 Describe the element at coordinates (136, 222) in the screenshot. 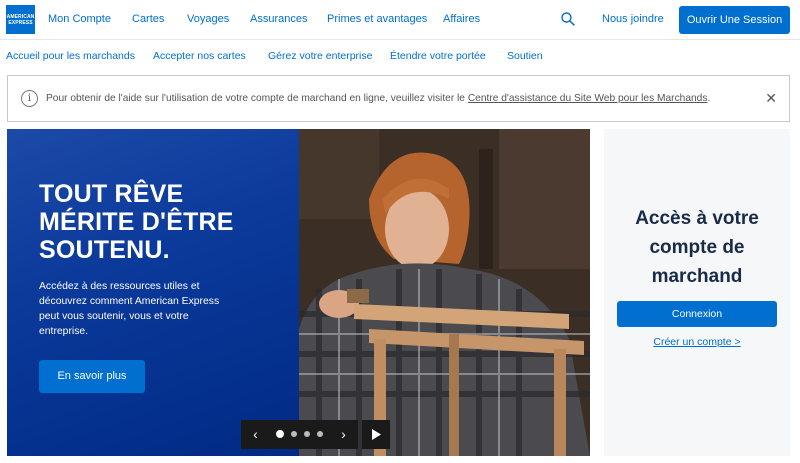

I see `hero-title: TOUT RÊVE MÉRITE D'ÊTRE SOUTENU.` at that location.